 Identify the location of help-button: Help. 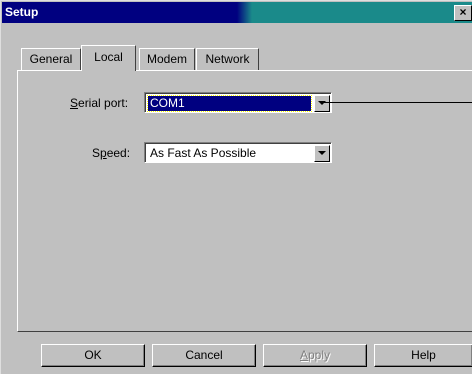
(423, 355).